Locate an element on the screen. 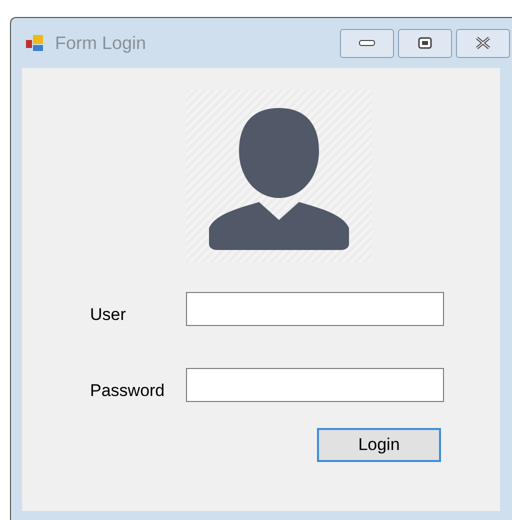  maximize-icon is located at coordinates (425, 43).